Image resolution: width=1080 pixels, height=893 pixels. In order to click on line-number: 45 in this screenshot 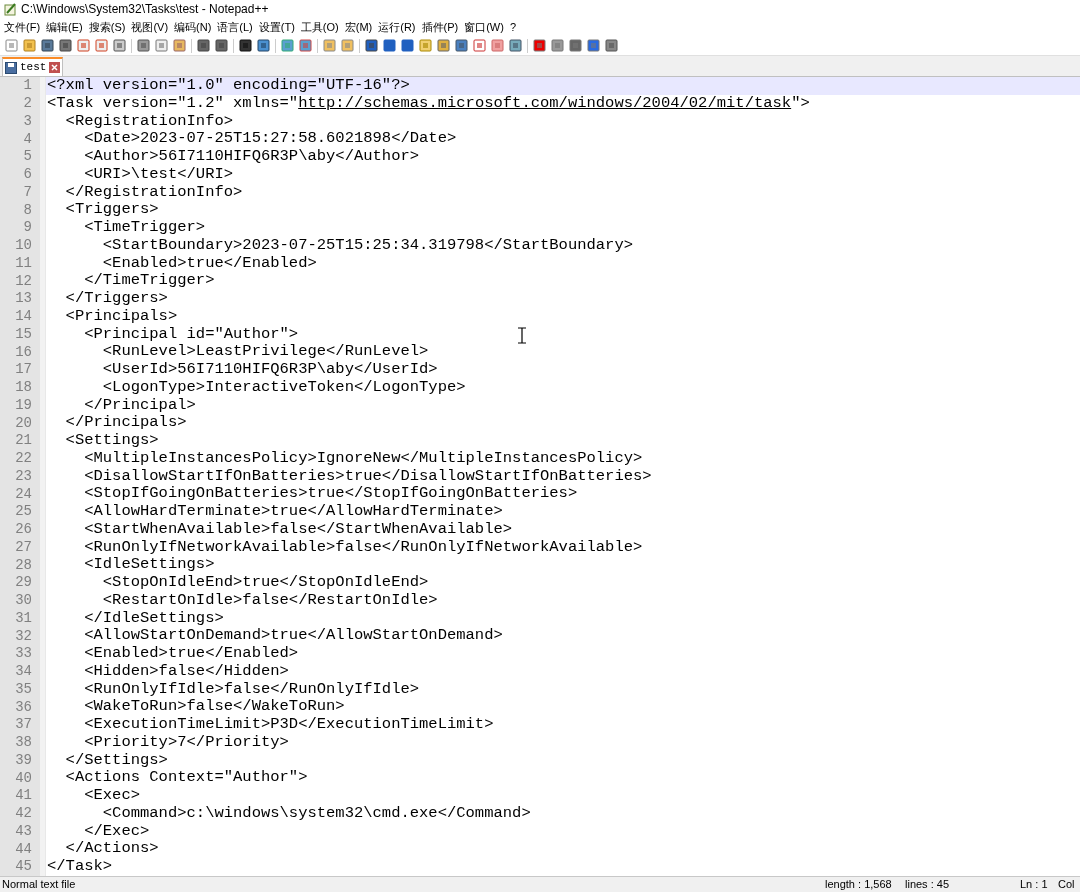, I will do `click(23, 867)`.